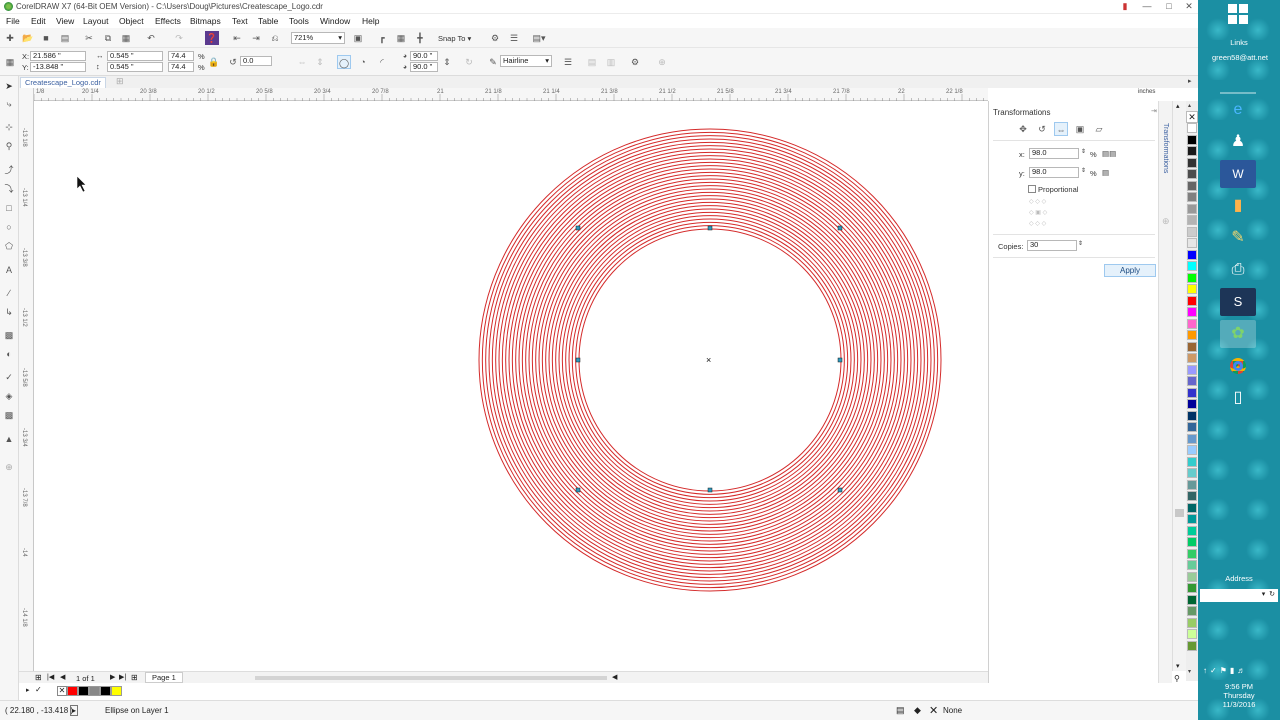 This screenshot has width=1280, height=720. Describe the element at coordinates (135, 56) in the screenshot. I see `width-field: 0.545 "` at that location.